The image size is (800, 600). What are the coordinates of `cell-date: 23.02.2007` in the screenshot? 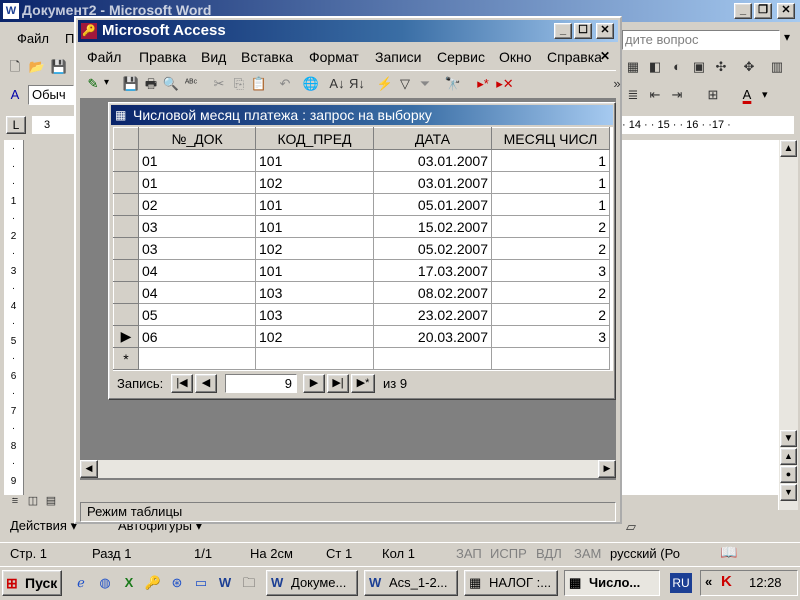 It's located at (432, 314).